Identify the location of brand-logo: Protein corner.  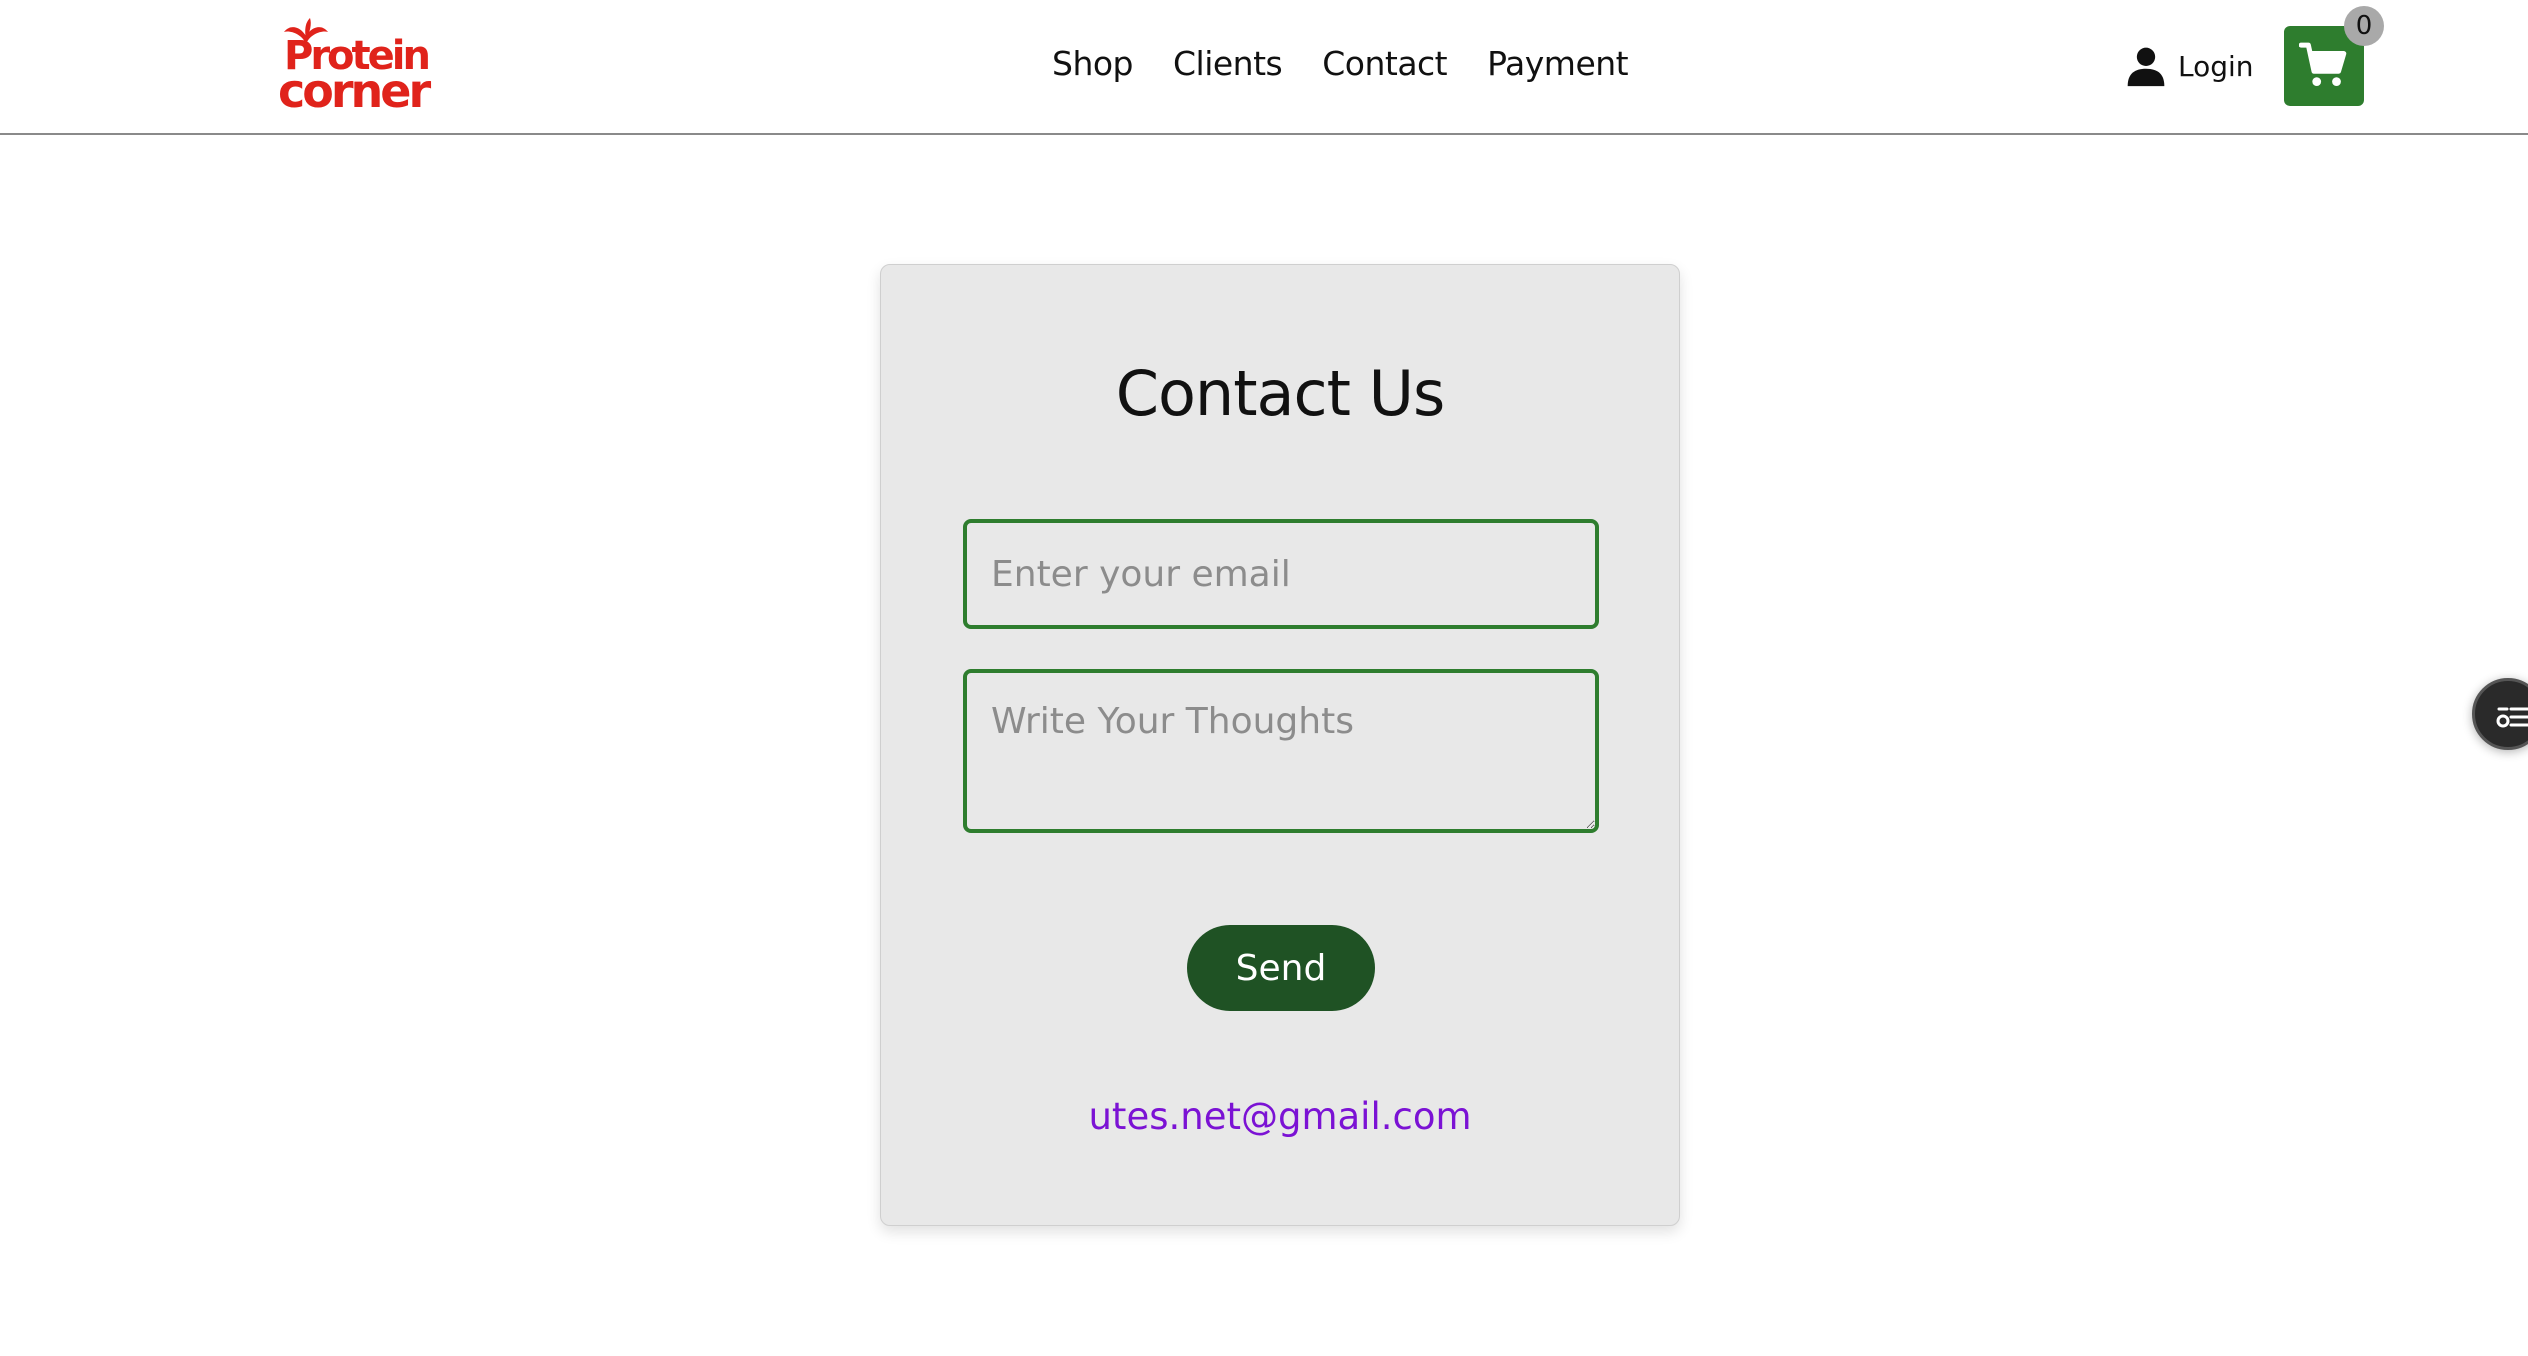
(364, 66).